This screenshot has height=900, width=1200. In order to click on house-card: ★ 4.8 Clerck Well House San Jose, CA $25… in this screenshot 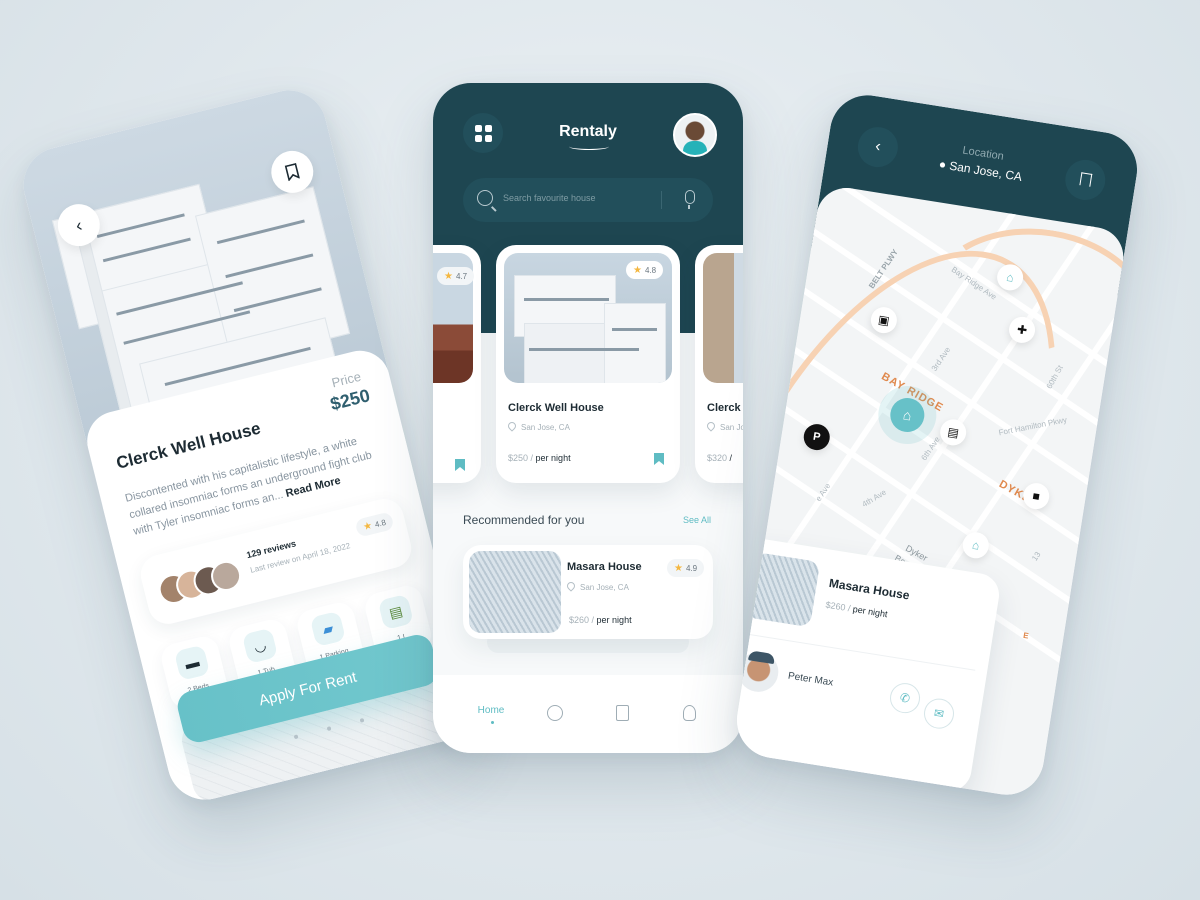, I will do `click(588, 364)`.